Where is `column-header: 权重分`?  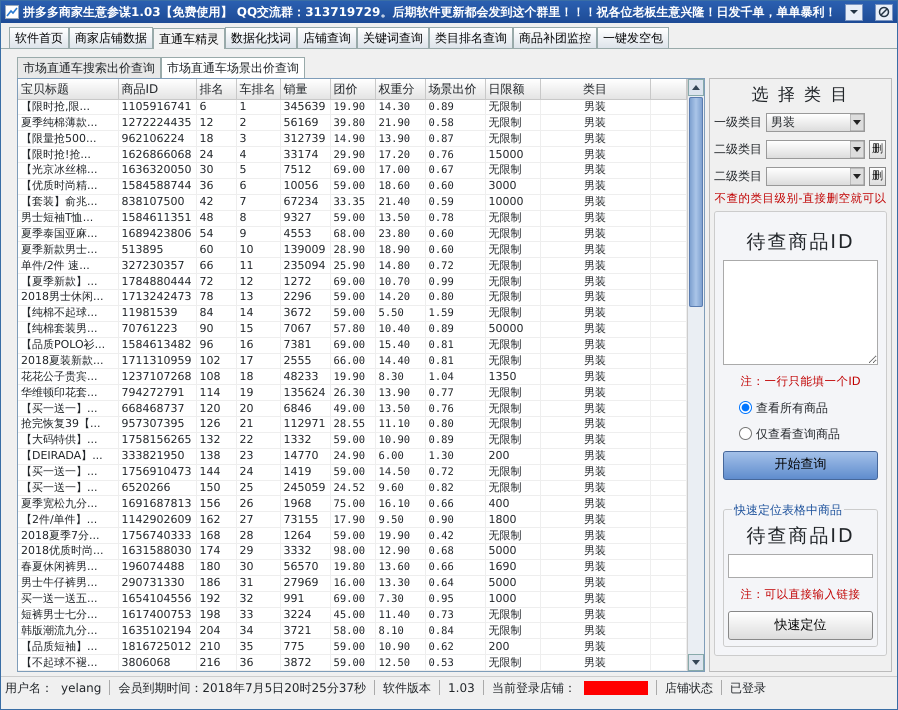
column-header: 权重分 is located at coordinates (400, 89).